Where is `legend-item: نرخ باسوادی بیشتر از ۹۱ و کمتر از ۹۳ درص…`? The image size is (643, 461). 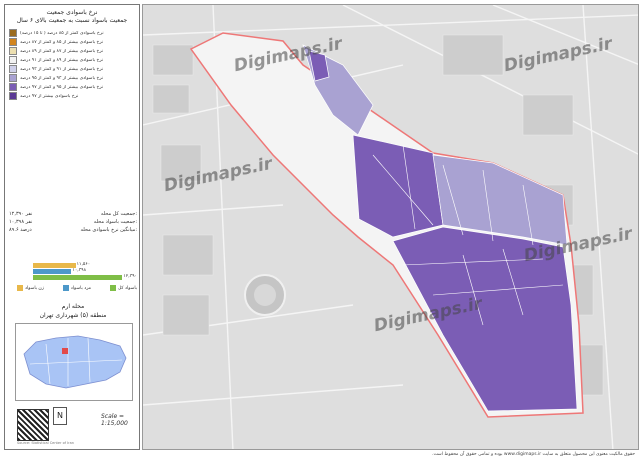
legend-item: نرخ باسوادی بیشتر از ۹۱ و کمتر از ۹۳ درص… is located at coordinates (72, 69).